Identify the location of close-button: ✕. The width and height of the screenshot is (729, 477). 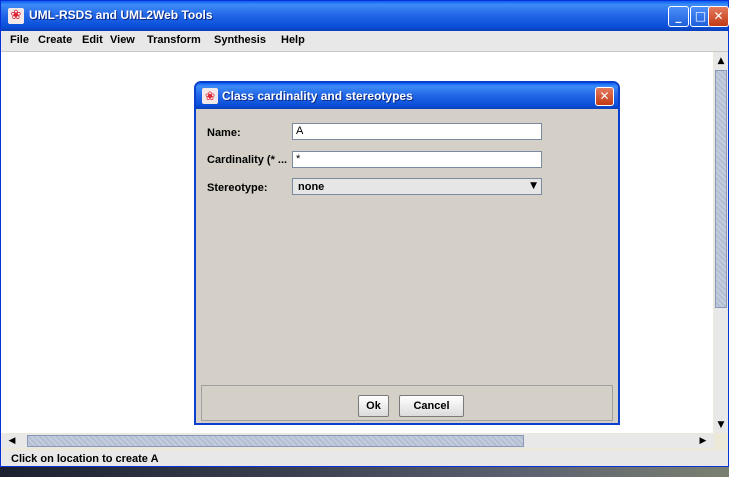
(718, 16).